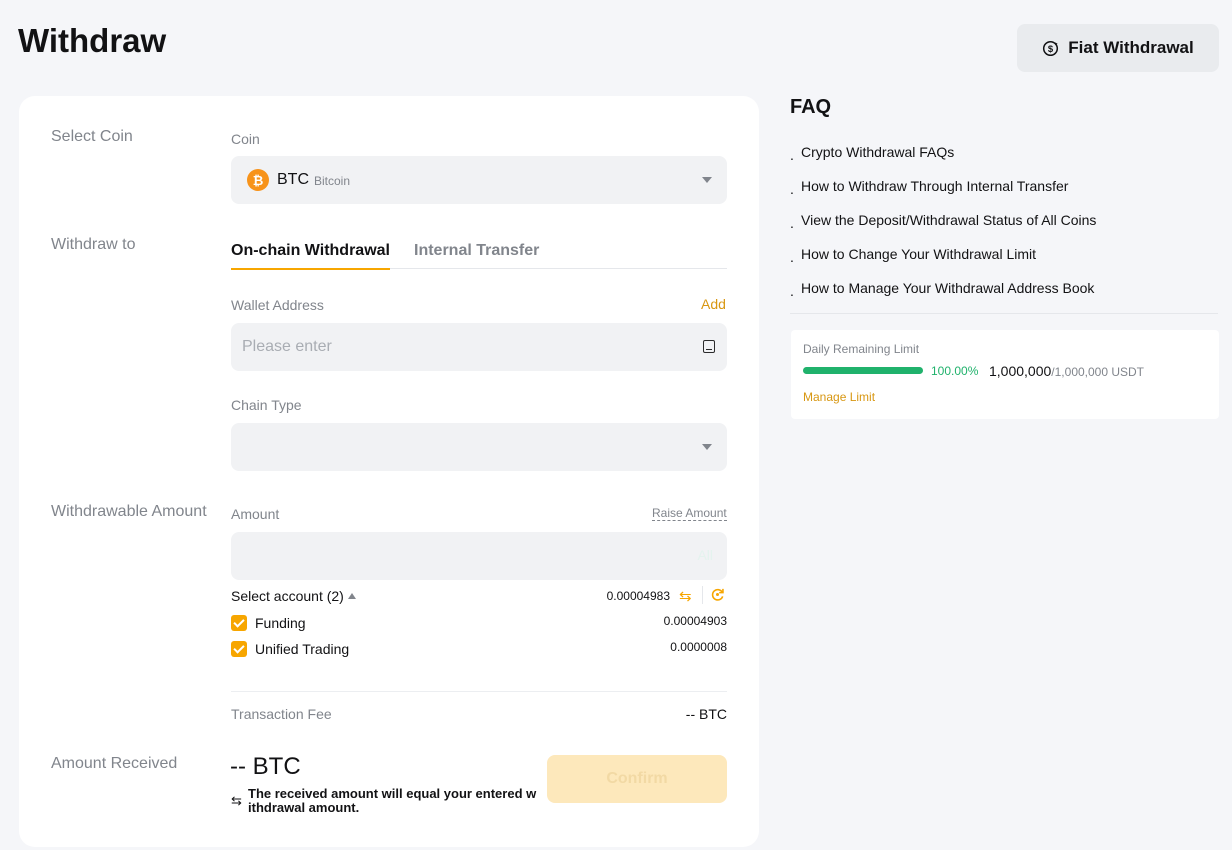 This screenshot has width=1232, height=850. I want to click on account-name: Unified Trading, so click(302, 649).